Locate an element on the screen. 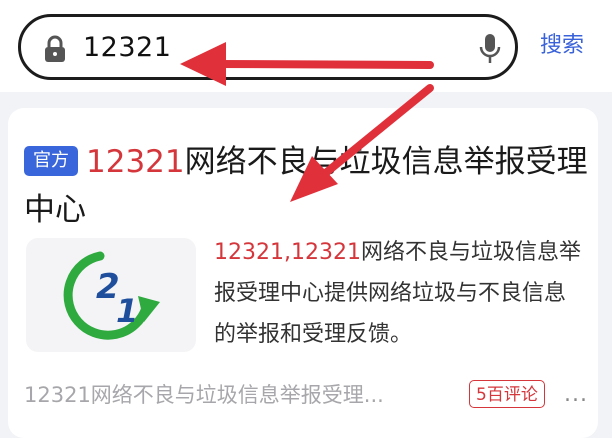 Image resolution: width=612 pixels, height=438 pixels. result-title-highlight: 12321 is located at coordinates (135, 162).